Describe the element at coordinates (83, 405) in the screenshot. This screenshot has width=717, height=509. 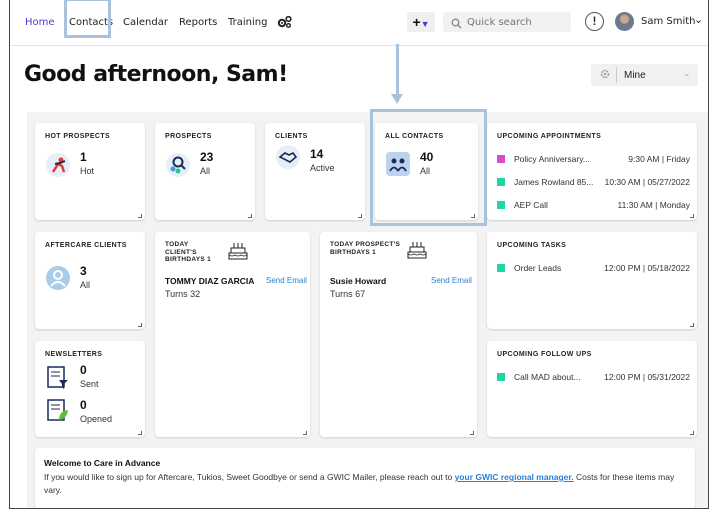
I see `newsletters-opened-count: 0` at that location.